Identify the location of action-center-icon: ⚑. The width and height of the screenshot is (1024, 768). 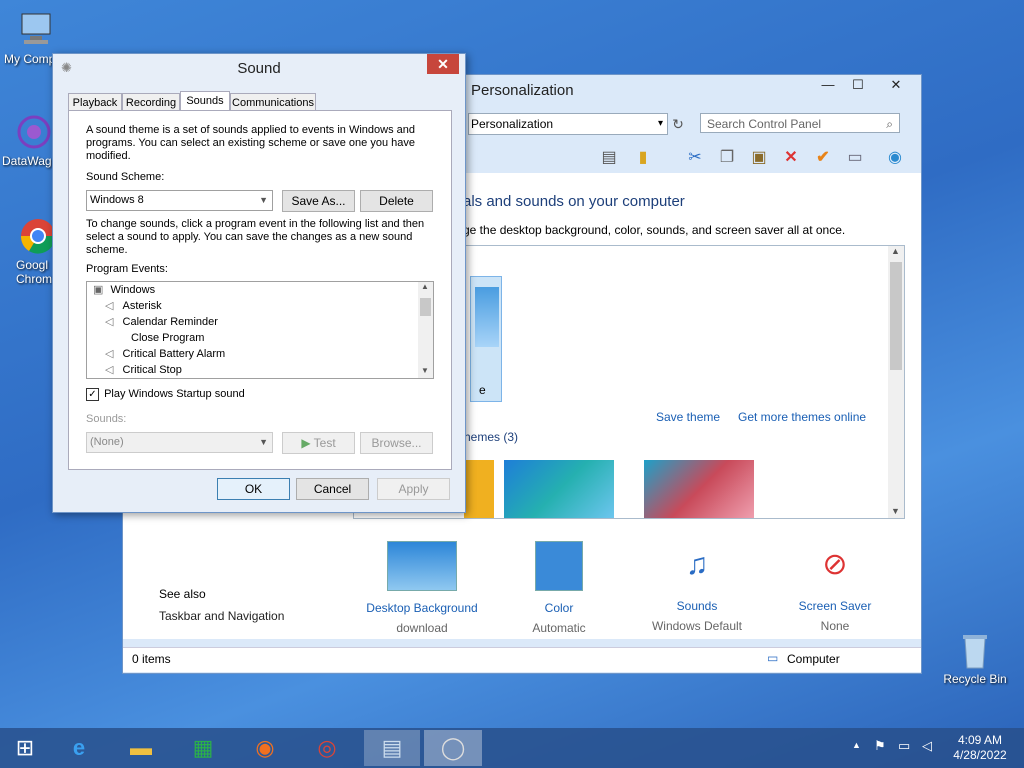
(880, 746).